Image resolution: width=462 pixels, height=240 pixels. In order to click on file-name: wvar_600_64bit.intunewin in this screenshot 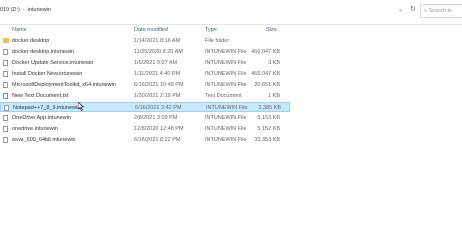, I will do `click(44, 140)`.